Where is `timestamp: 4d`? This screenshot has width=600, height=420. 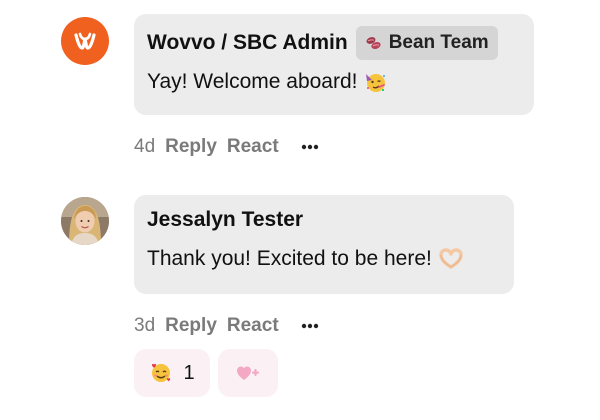
timestamp: 4d is located at coordinates (144, 147).